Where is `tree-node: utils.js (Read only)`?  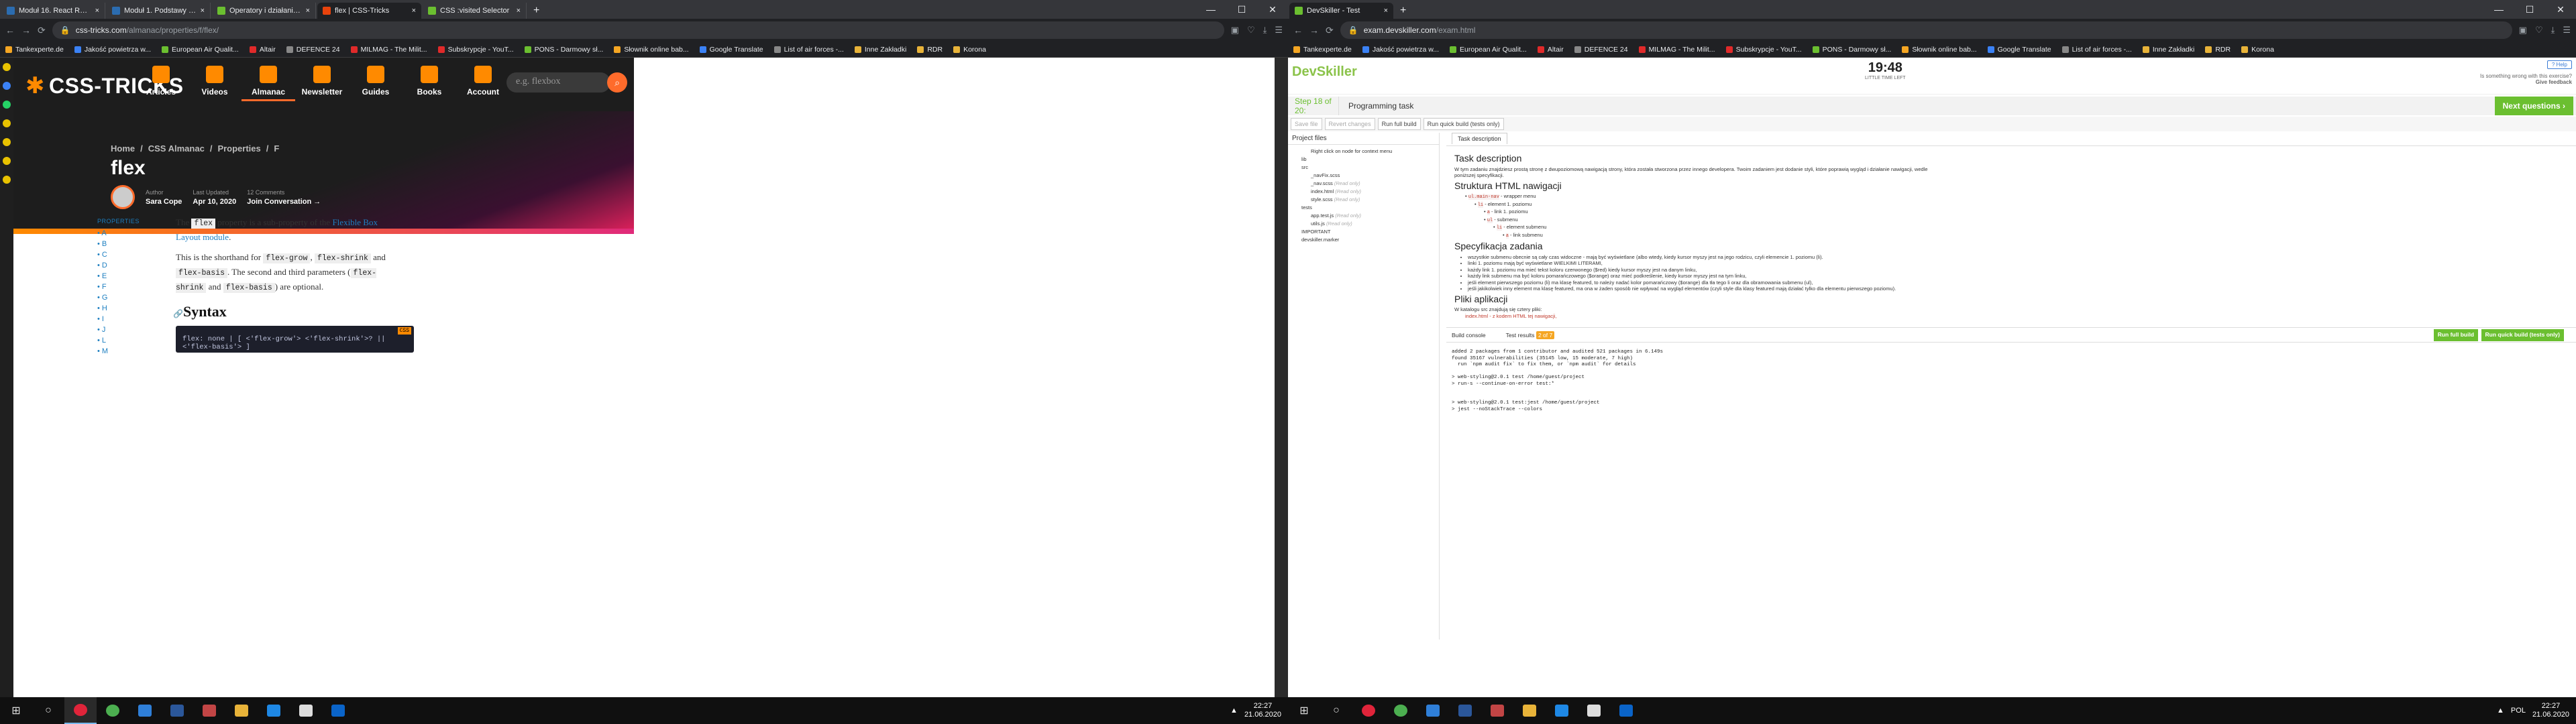
tree-node: utils.js (Read only) is located at coordinates (1363, 224).